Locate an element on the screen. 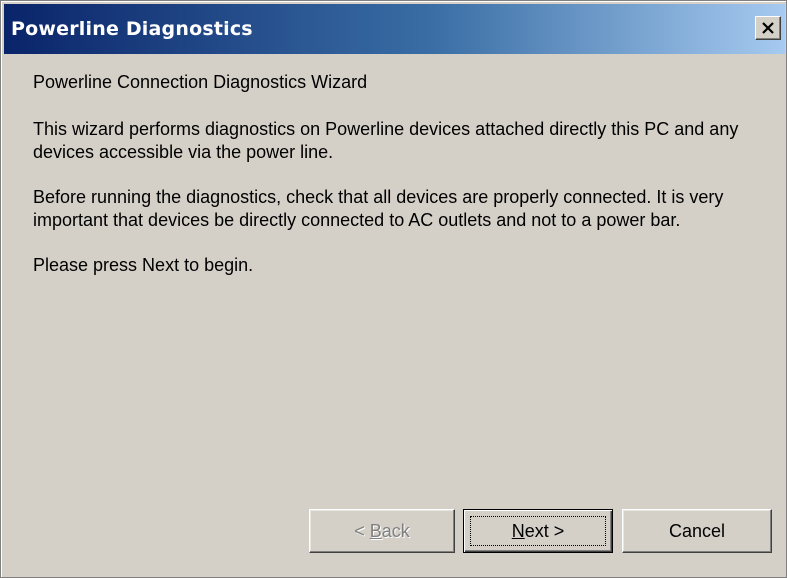  window-title: Powerline Diagnostics is located at coordinates (132, 29).